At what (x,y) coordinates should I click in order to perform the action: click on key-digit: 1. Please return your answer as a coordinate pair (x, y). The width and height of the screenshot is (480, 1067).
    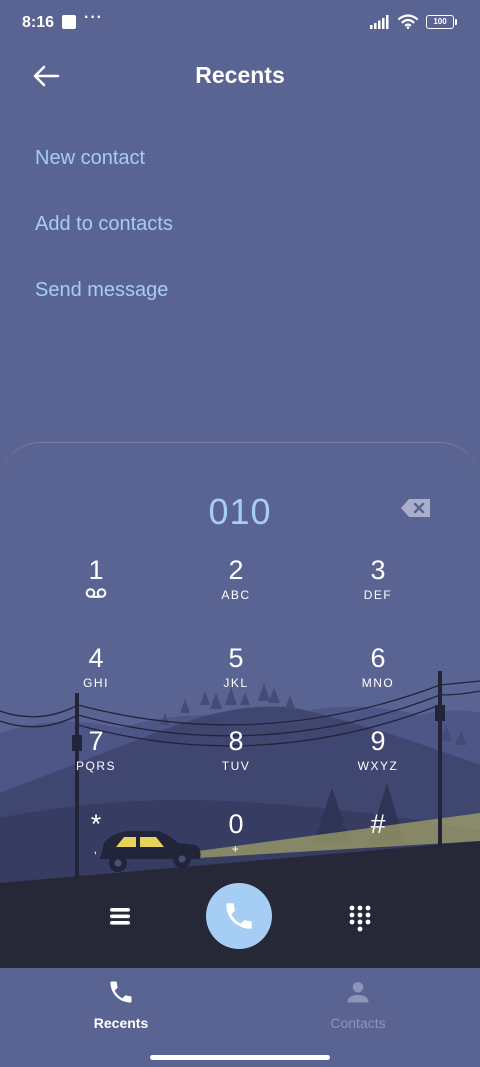
    Looking at the image, I should click on (96, 570).